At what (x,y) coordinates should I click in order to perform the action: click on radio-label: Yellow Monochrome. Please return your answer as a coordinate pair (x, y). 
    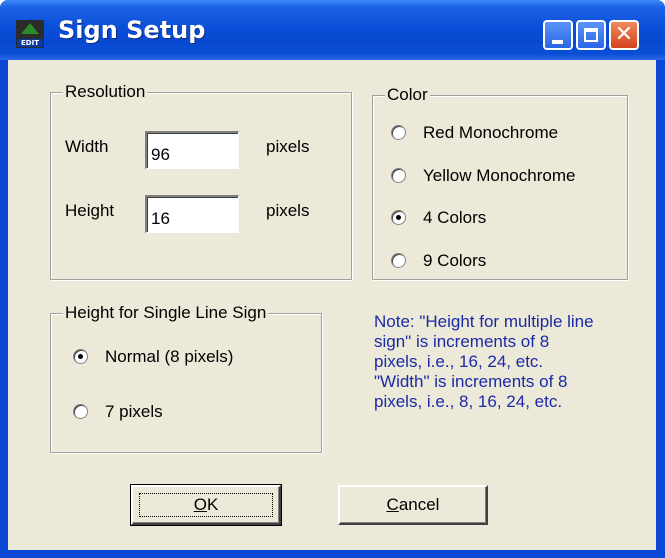
    Looking at the image, I should click on (499, 175).